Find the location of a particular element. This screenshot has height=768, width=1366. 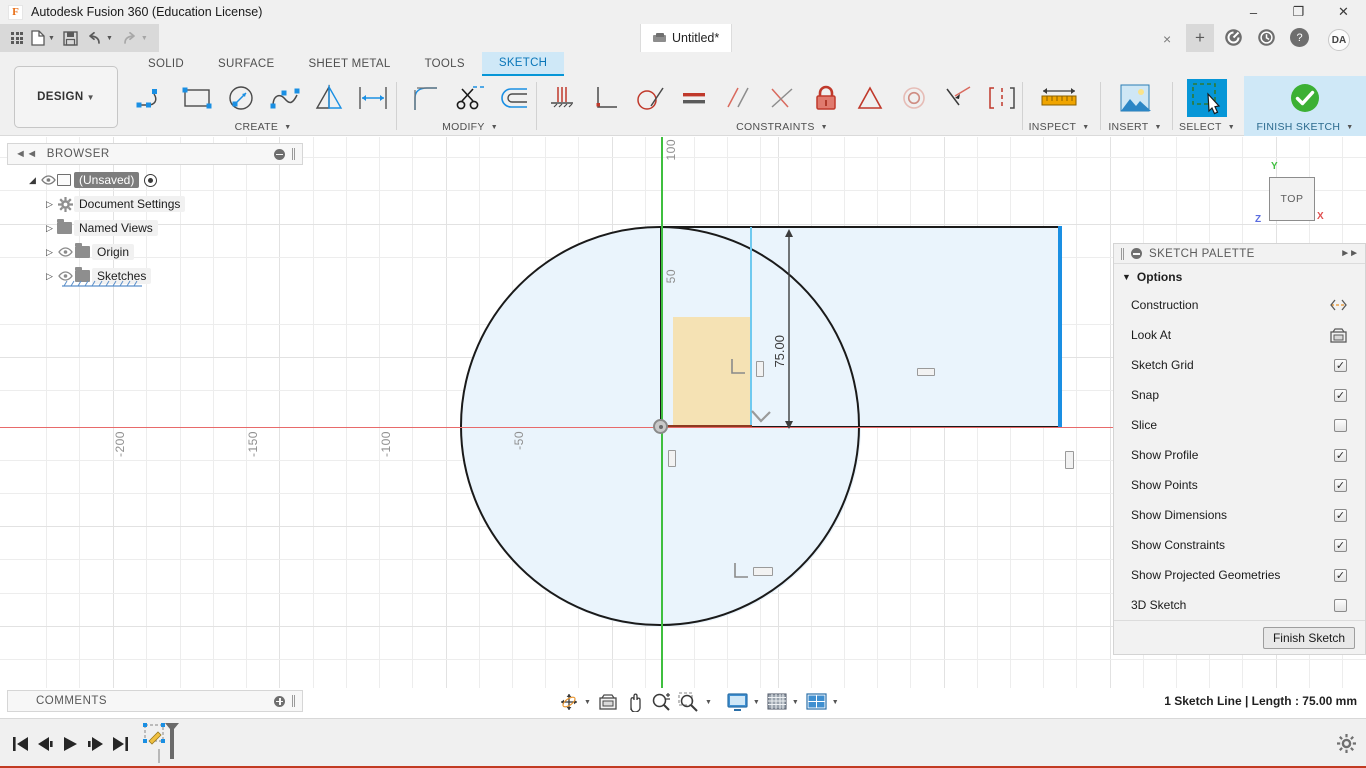

constraint-glyph-horizontal-bottom is located at coordinates (763, 571).